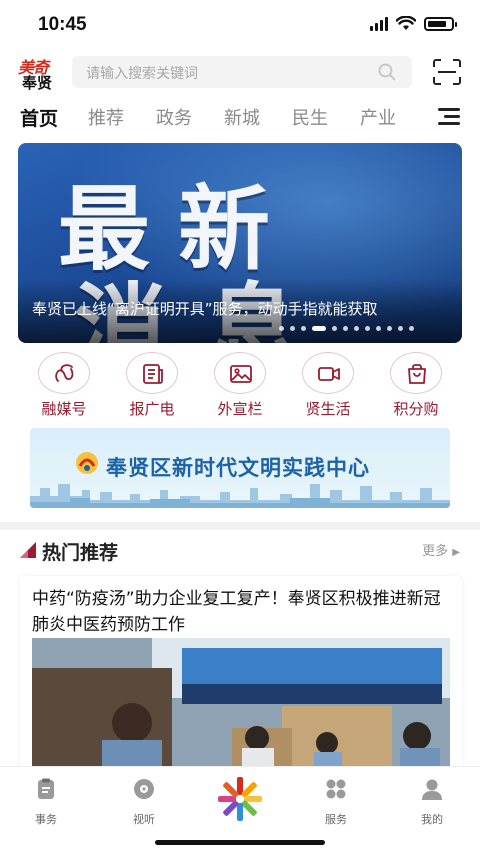  I want to click on section-title: 热门推荐, so click(80, 553).